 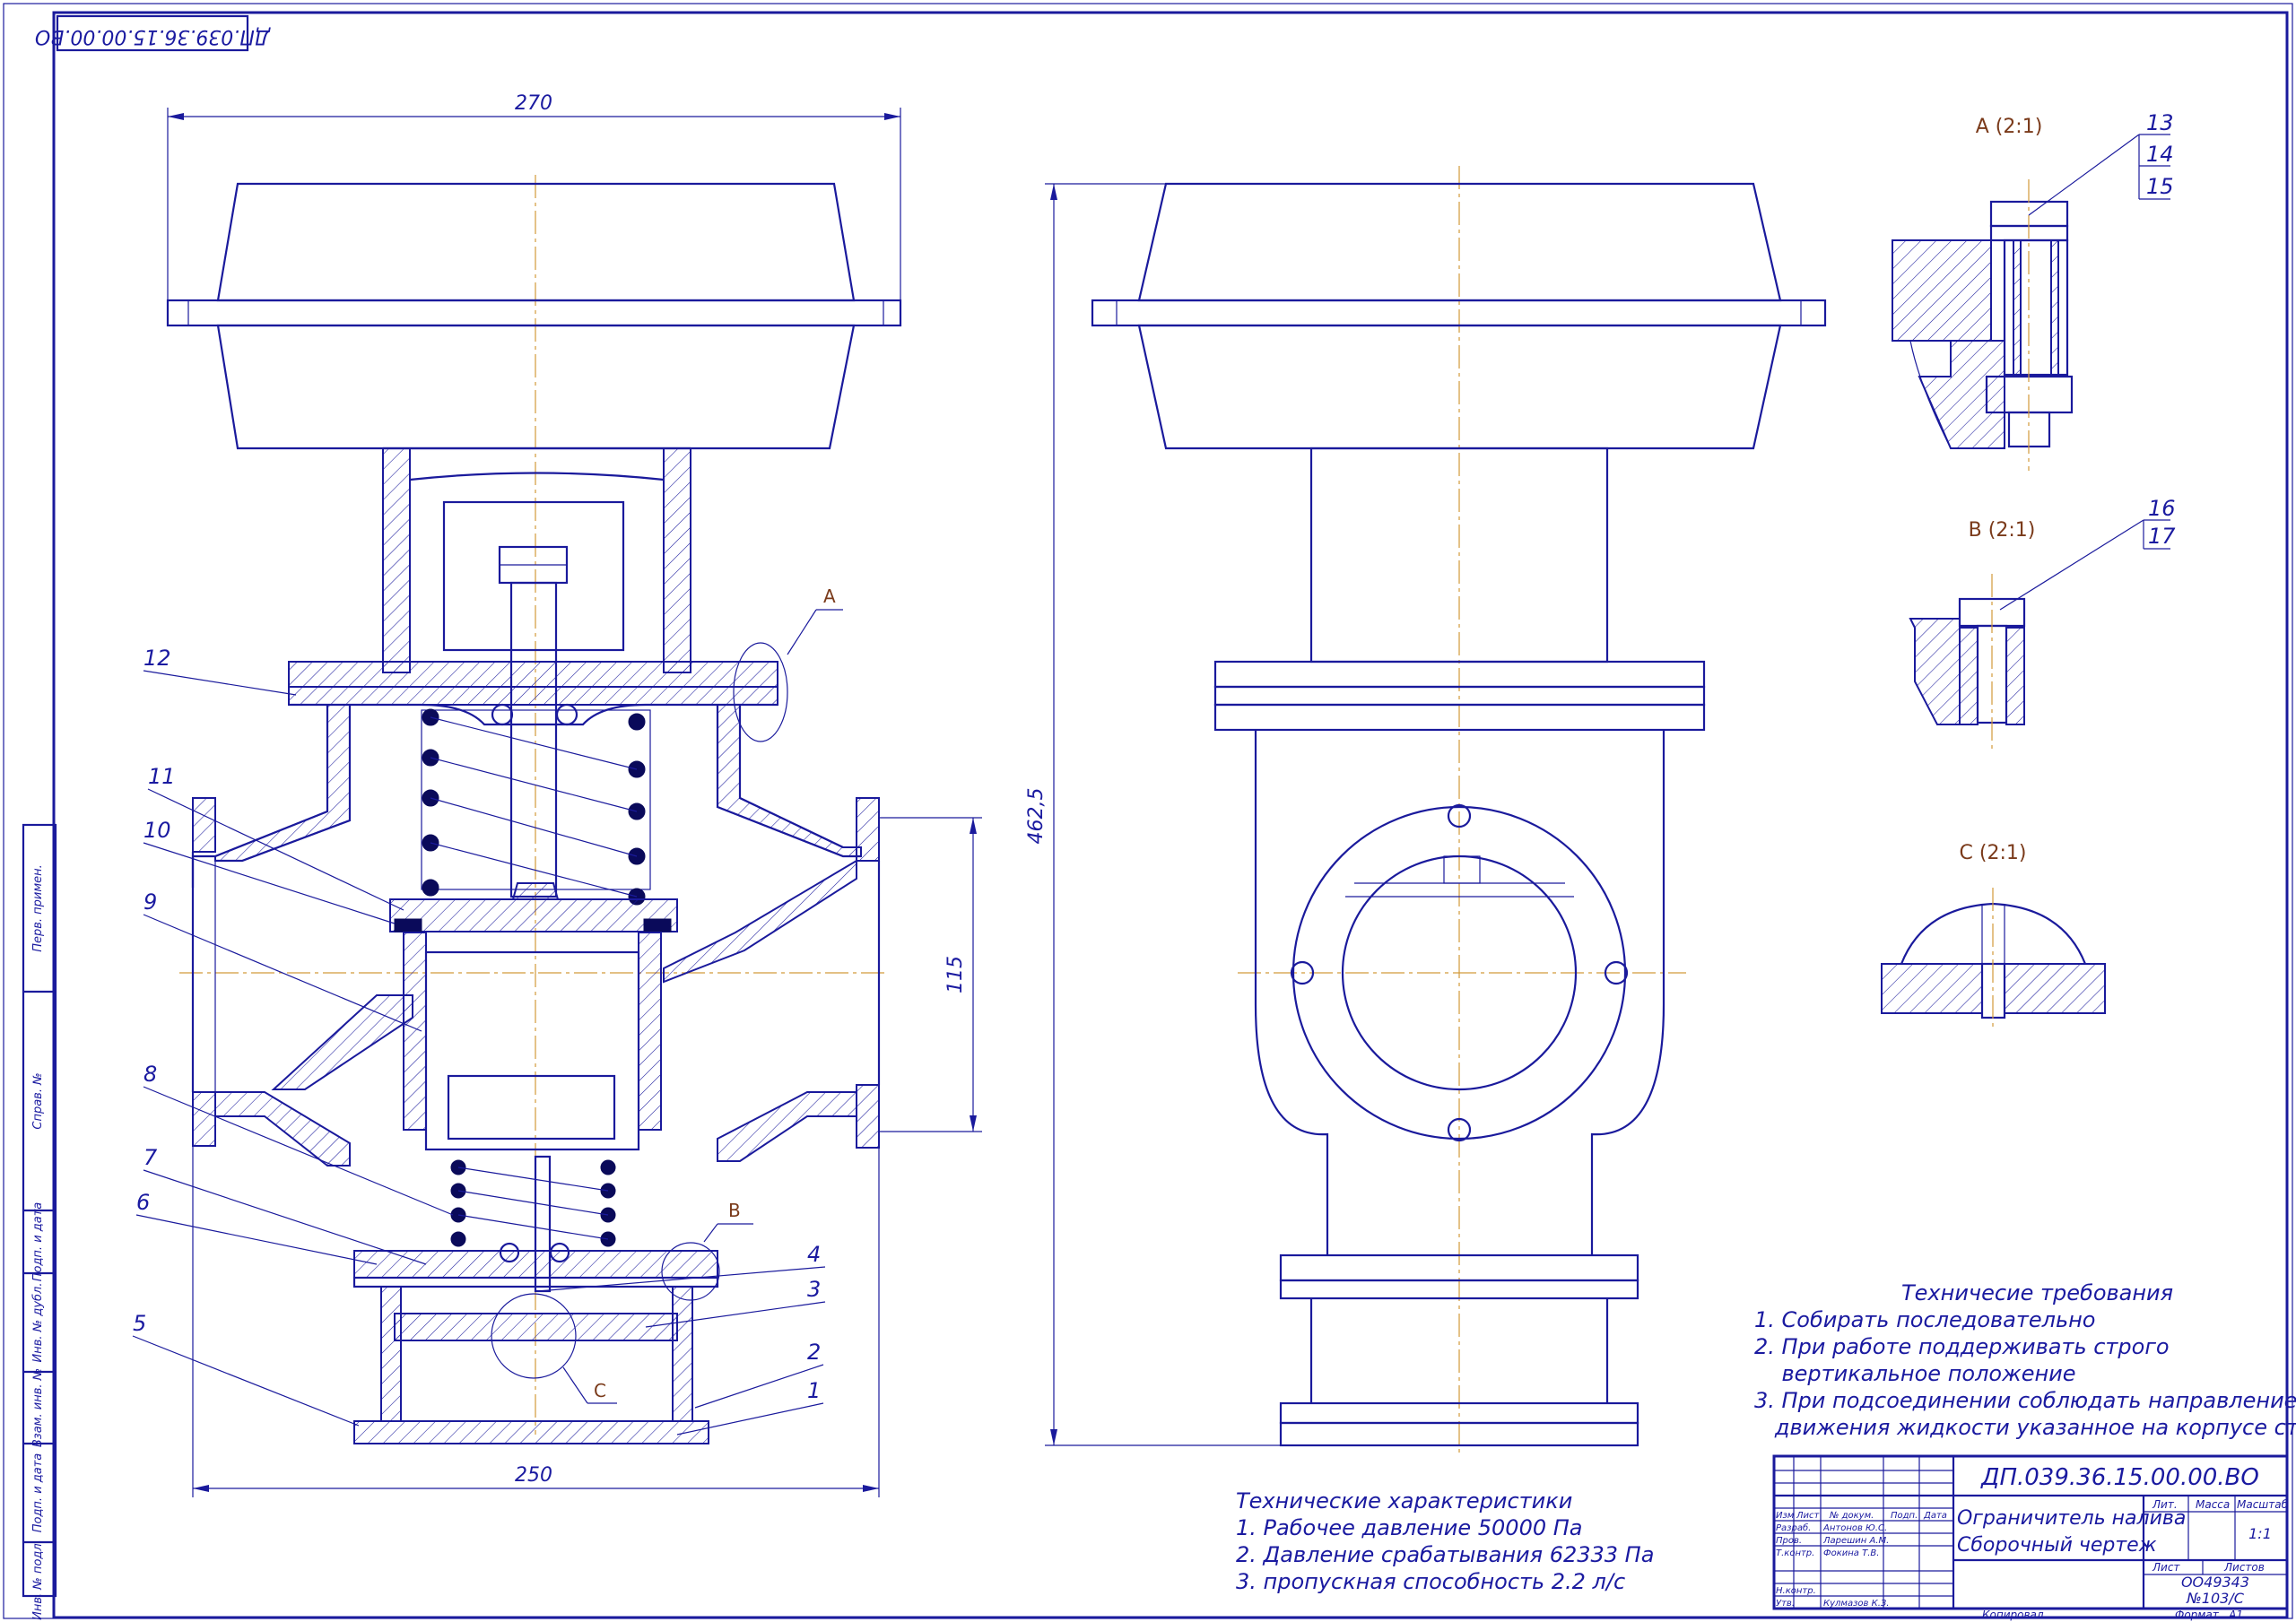 What do you see at coordinates (2057, 1545) in the screenshot?
I see `tb-name-2: Сборочный чертеж` at bounding box center [2057, 1545].